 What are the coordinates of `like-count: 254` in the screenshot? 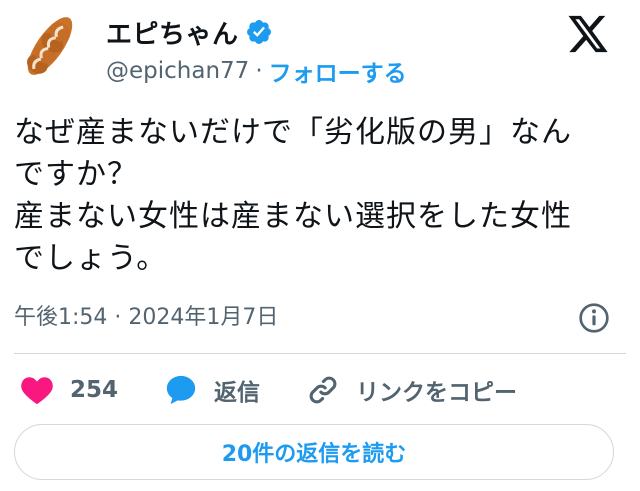 It's located at (94, 390).